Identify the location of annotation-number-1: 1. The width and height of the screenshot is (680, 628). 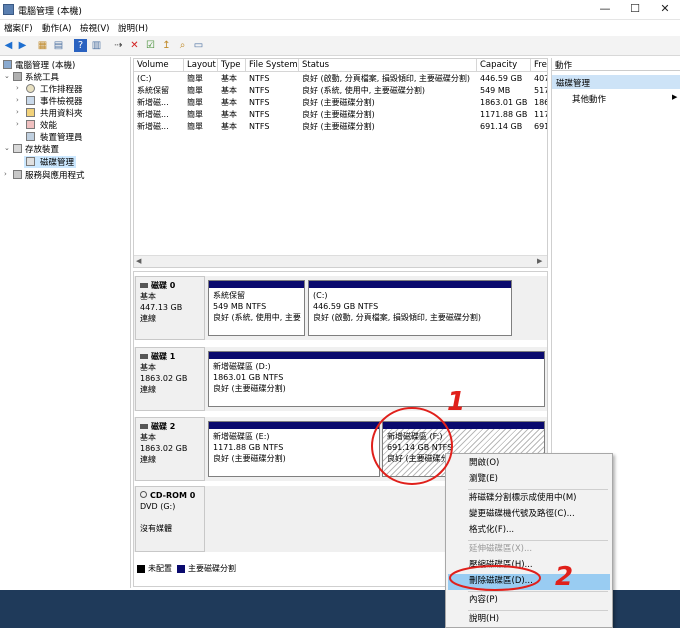
(456, 402).